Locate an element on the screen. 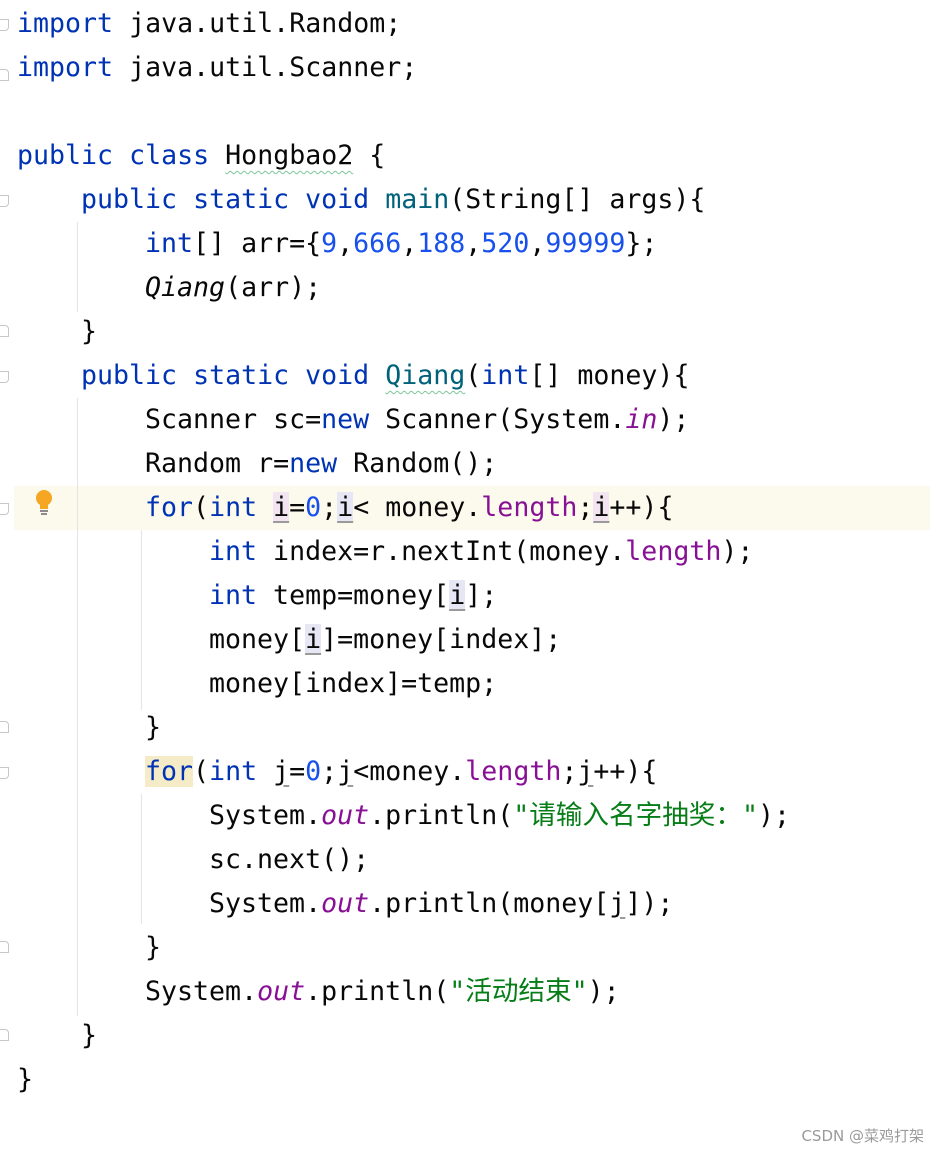 The height and width of the screenshot is (1152, 930). code-line-1: import java.util.Random; is located at coordinates (209, 24).